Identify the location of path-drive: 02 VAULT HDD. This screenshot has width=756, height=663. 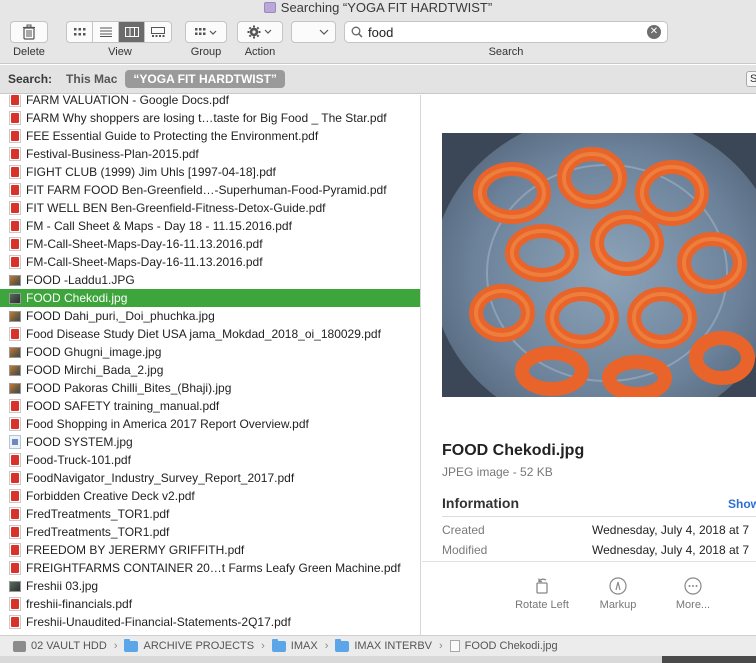
(60, 646).